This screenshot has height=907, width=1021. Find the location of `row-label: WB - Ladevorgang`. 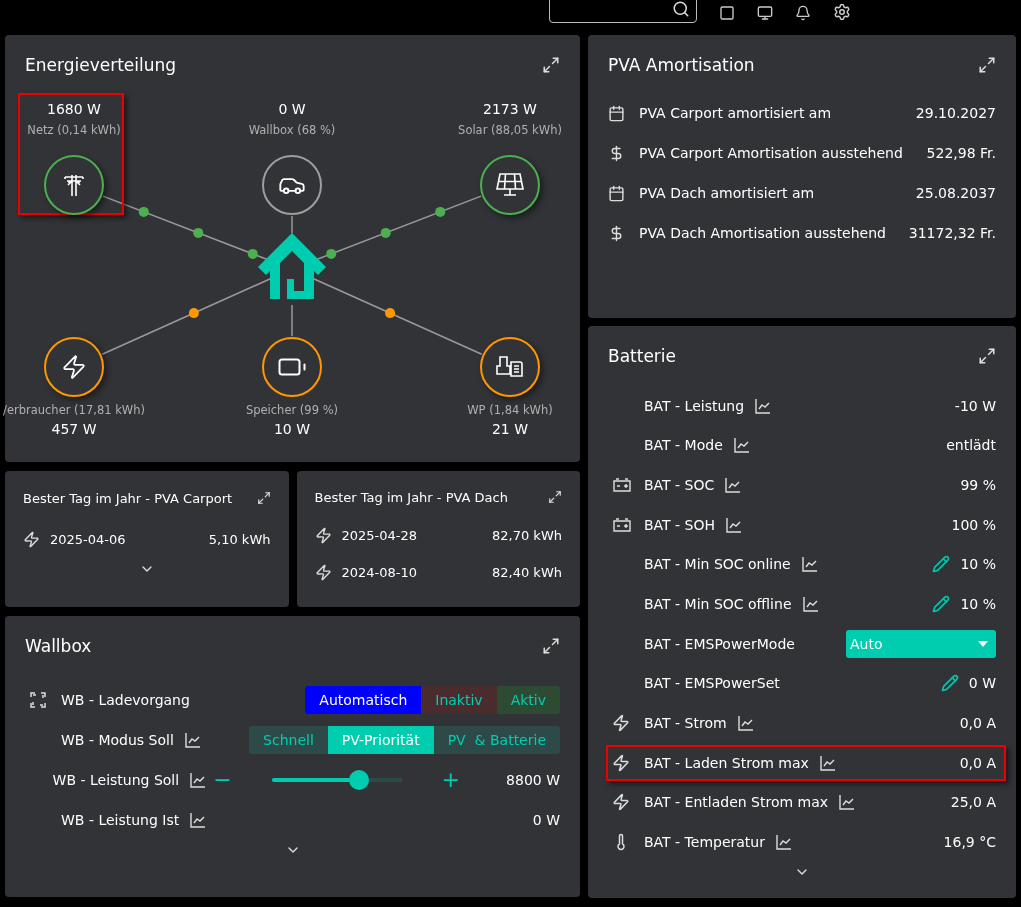

row-label: WB - Ladevorgang is located at coordinates (125, 700).